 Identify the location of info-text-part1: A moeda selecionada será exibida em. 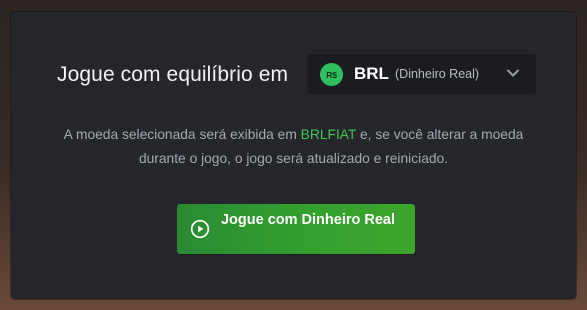
(182, 134).